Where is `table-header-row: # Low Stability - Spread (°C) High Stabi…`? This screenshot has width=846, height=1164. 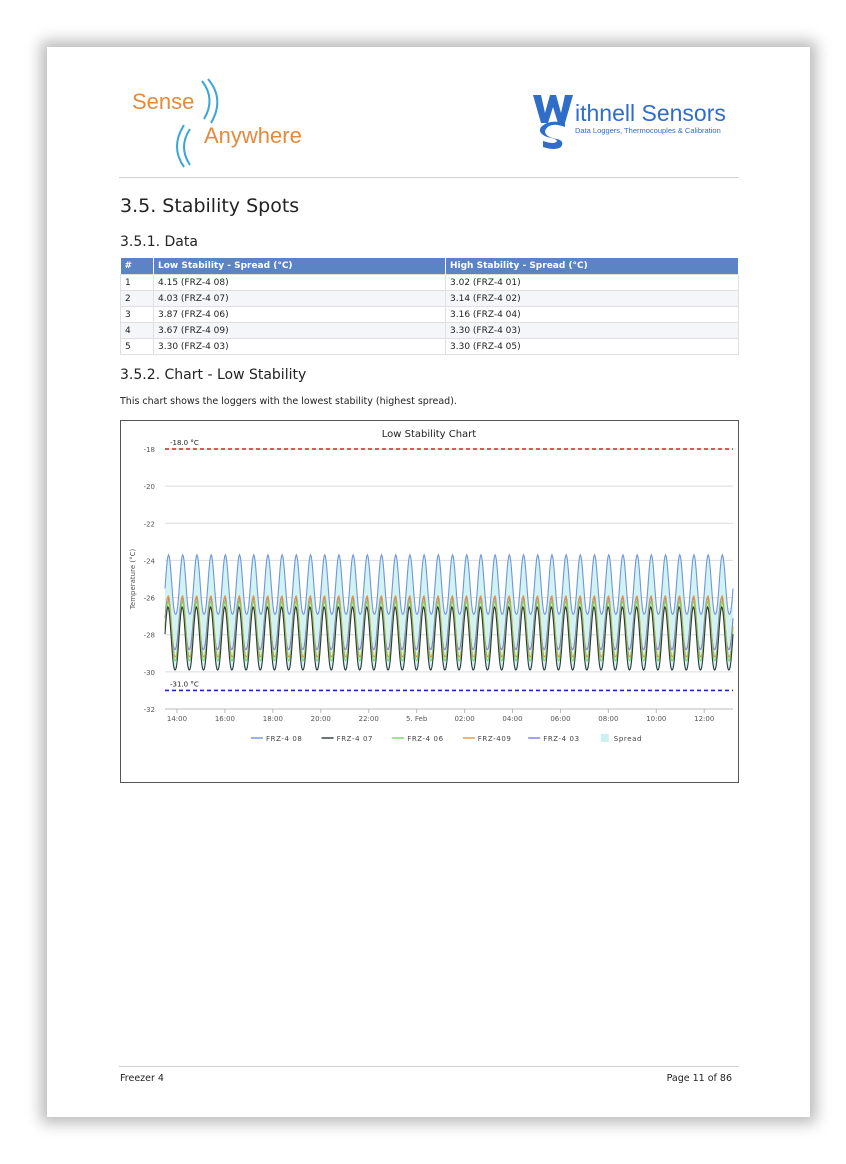
table-header-row: # Low Stability - Spread (°C) High Stabi… is located at coordinates (429, 266).